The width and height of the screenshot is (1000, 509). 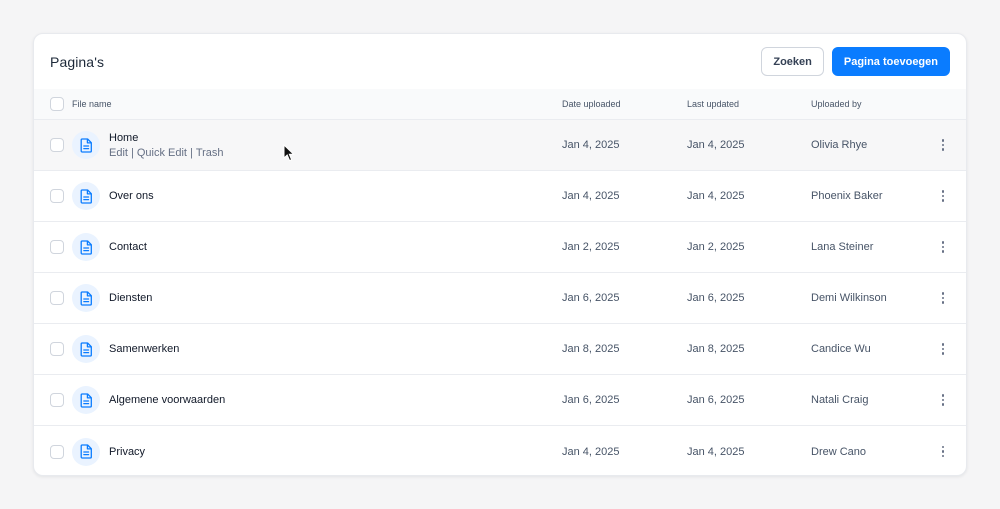 I want to click on file-name: Contact, so click(x=128, y=247).